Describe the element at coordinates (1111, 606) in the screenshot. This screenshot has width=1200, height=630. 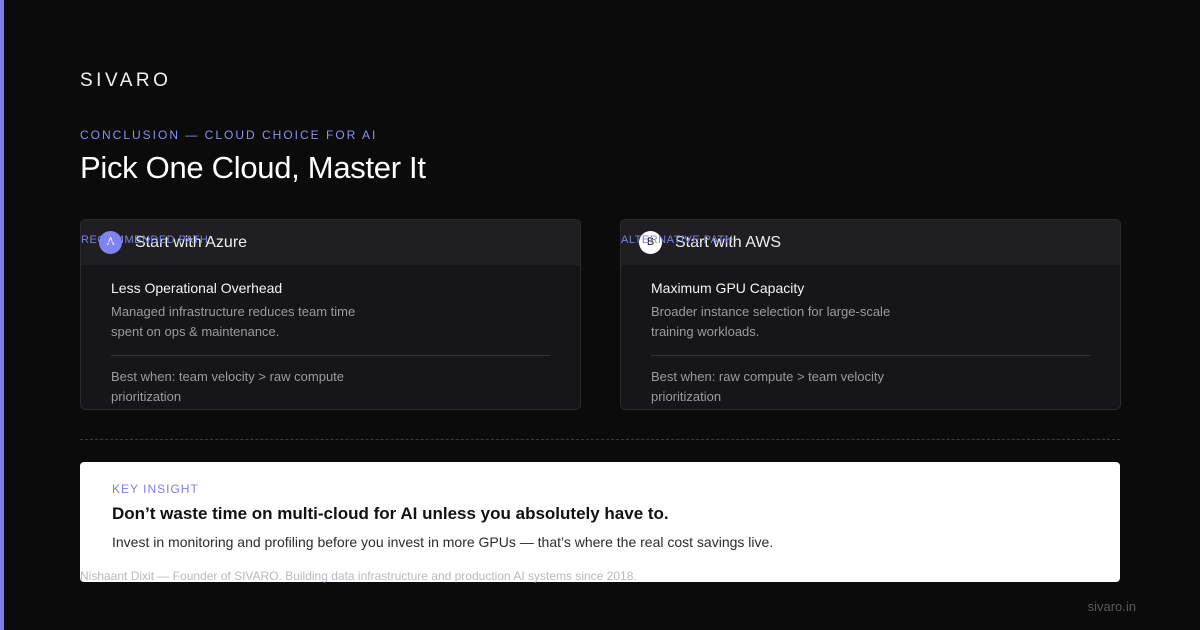
I see `site-url: sivaro.in` at that location.